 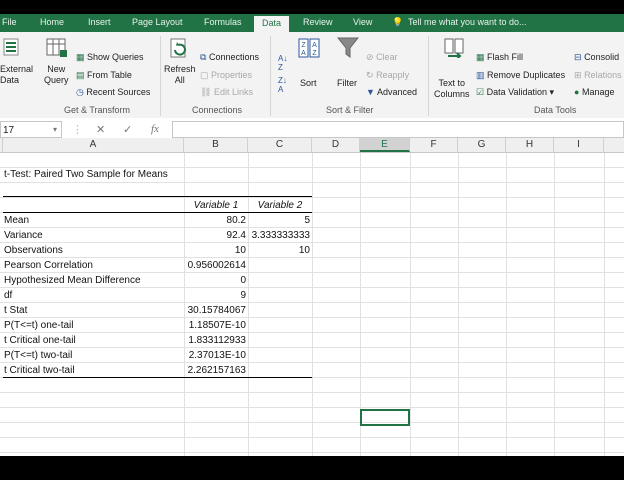 What do you see at coordinates (398, 129) in the screenshot?
I see `formula-input` at bounding box center [398, 129].